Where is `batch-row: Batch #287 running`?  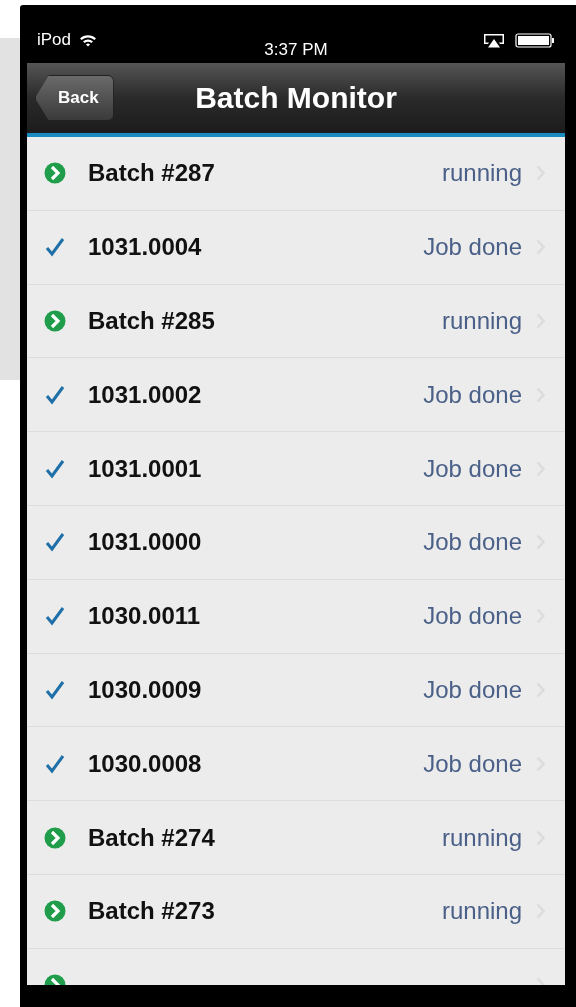
batch-row: Batch #287 running is located at coordinates (296, 174).